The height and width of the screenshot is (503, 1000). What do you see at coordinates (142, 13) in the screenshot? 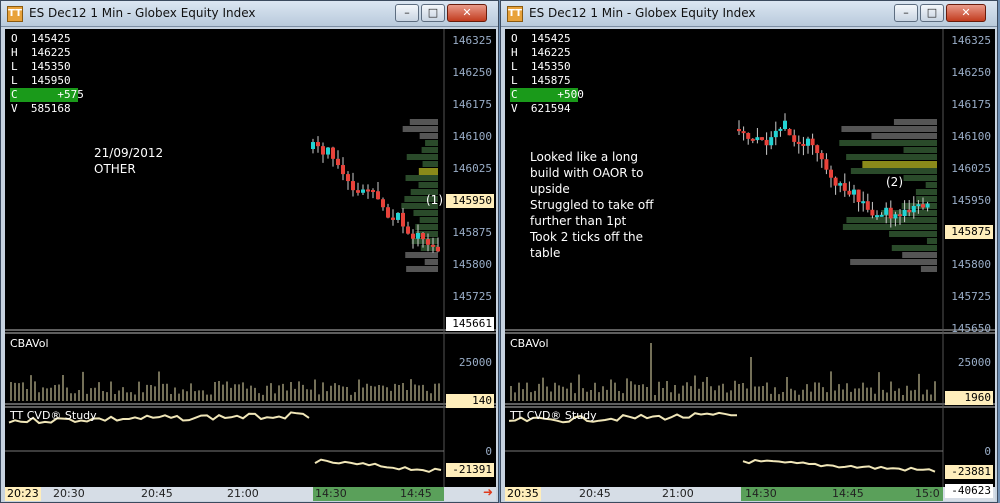
I see `window-title: ES Dec12 1 Min - Globex Equity Index` at bounding box center [142, 13].